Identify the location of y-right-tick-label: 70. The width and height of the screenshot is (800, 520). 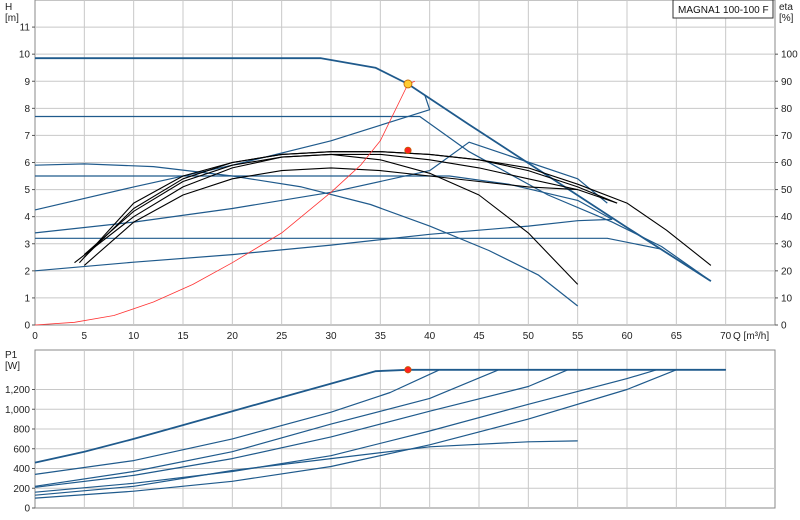
(787, 136).